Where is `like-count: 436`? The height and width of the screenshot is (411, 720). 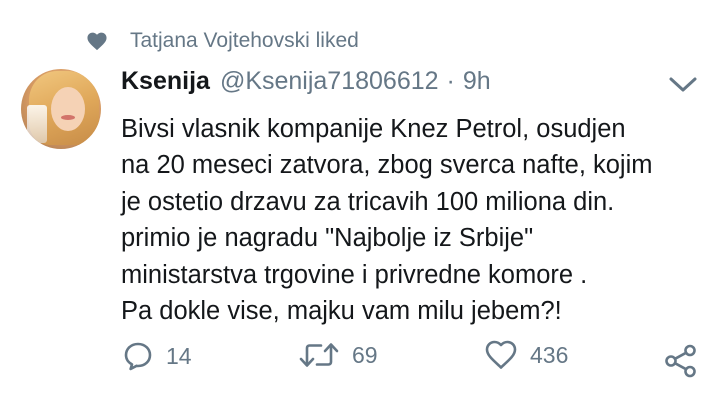
like-count: 436 is located at coordinates (549, 354).